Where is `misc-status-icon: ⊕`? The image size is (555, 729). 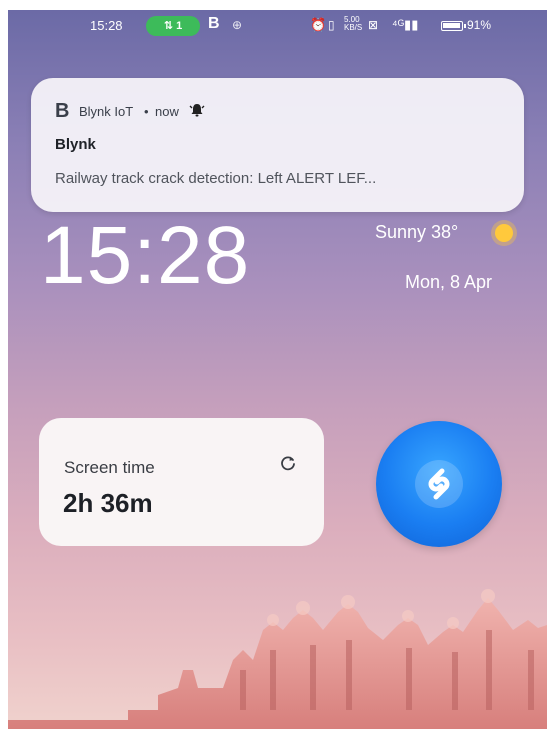 misc-status-icon: ⊕ is located at coordinates (237, 25).